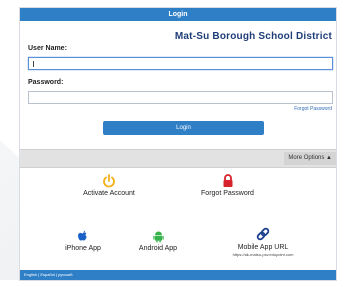 The image size is (357, 287). Describe the element at coordinates (178, 158) in the screenshot. I see `options-bar: More Options ▲` at that location.